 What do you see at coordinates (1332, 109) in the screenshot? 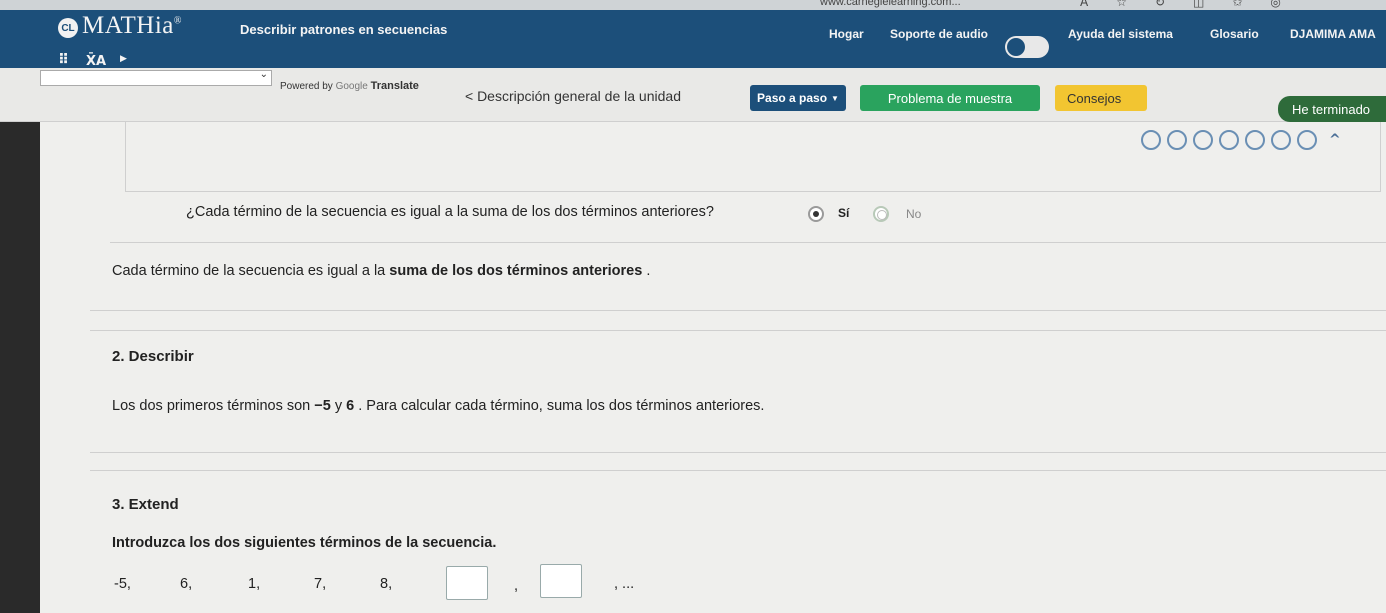
I see `done-button: He terminado` at bounding box center [1332, 109].